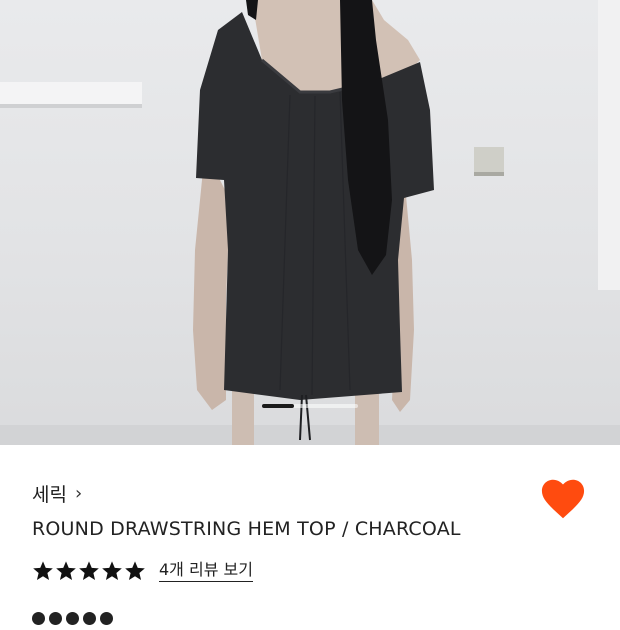 The height and width of the screenshot is (630, 620). Describe the element at coordinates (49, 495) in the screenshot. I see `brand-name: 세릭` at that location.